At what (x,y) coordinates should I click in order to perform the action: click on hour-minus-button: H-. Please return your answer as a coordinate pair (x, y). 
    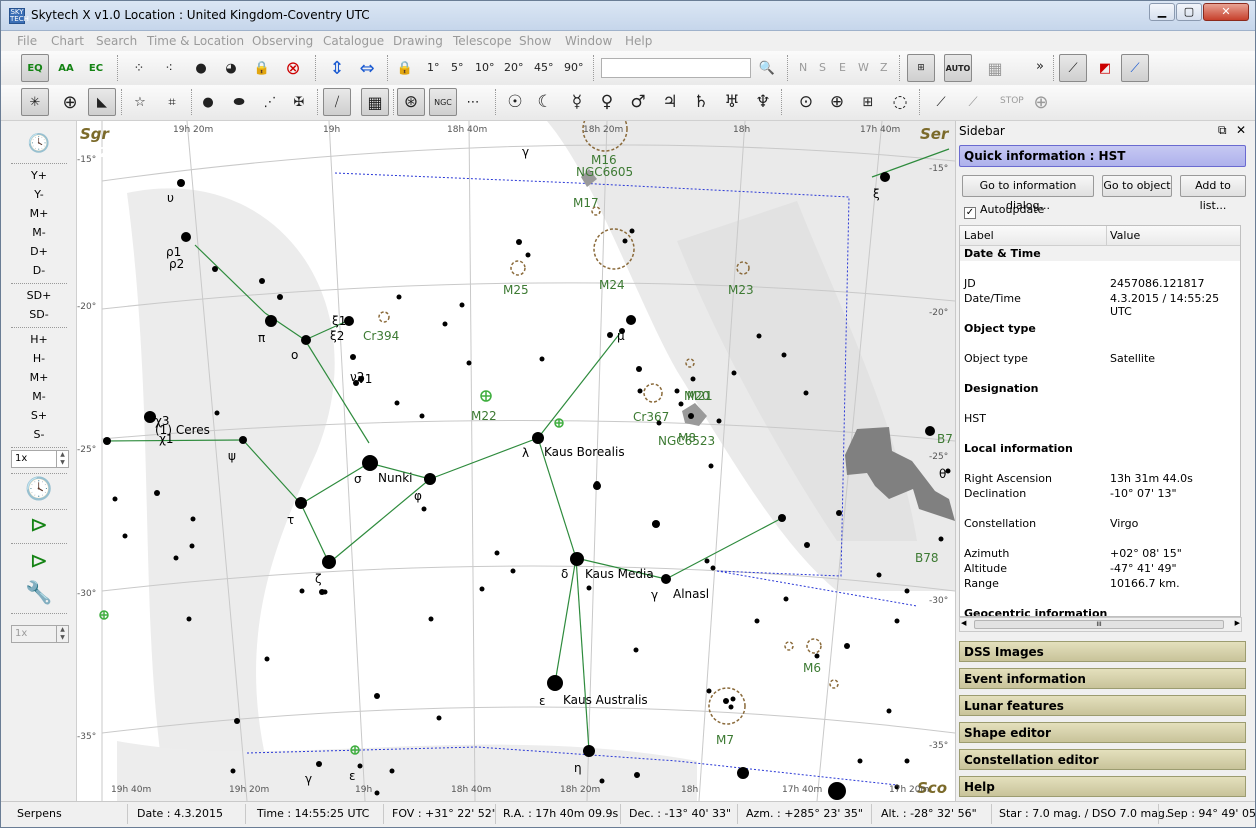
    Looking at the image, I should click on (39, 358).